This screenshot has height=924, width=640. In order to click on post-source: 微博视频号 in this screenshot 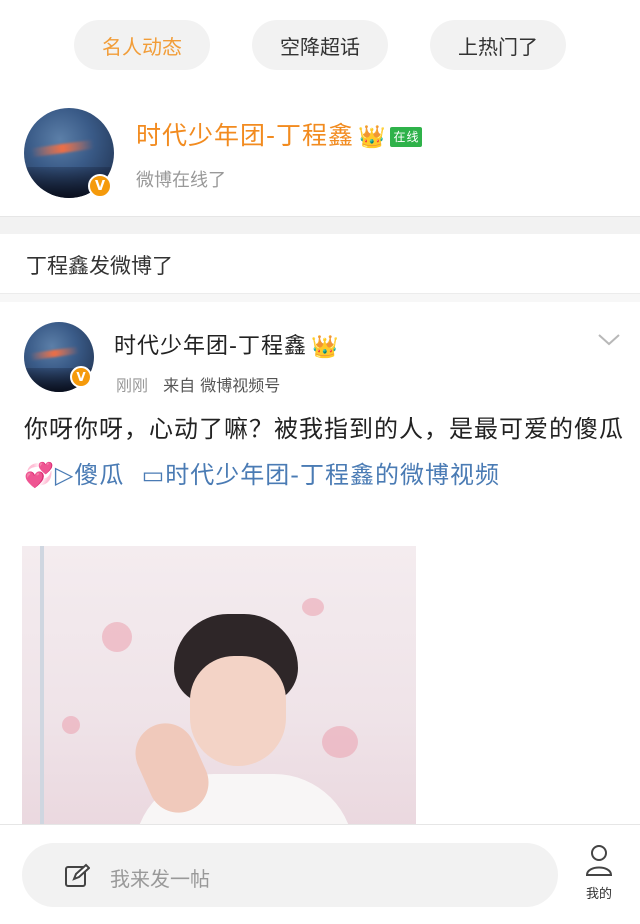, I will do `click(240, 385)`.